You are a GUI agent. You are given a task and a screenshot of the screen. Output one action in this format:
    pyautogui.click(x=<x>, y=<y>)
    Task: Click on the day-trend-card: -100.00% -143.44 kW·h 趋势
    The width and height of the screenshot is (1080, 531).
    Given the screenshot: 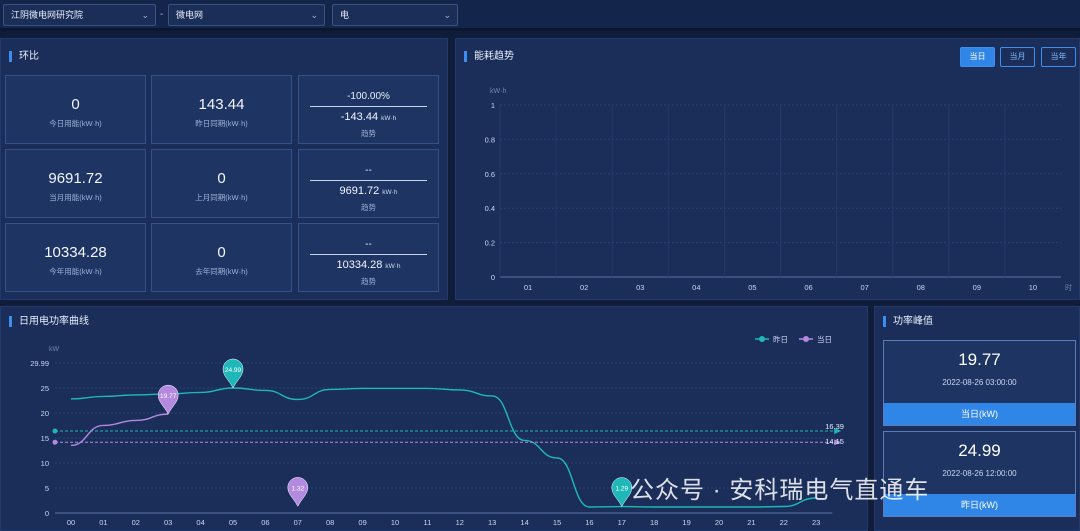 What is the action you would take?
    pyautogui.click(x=368, y=109)
    